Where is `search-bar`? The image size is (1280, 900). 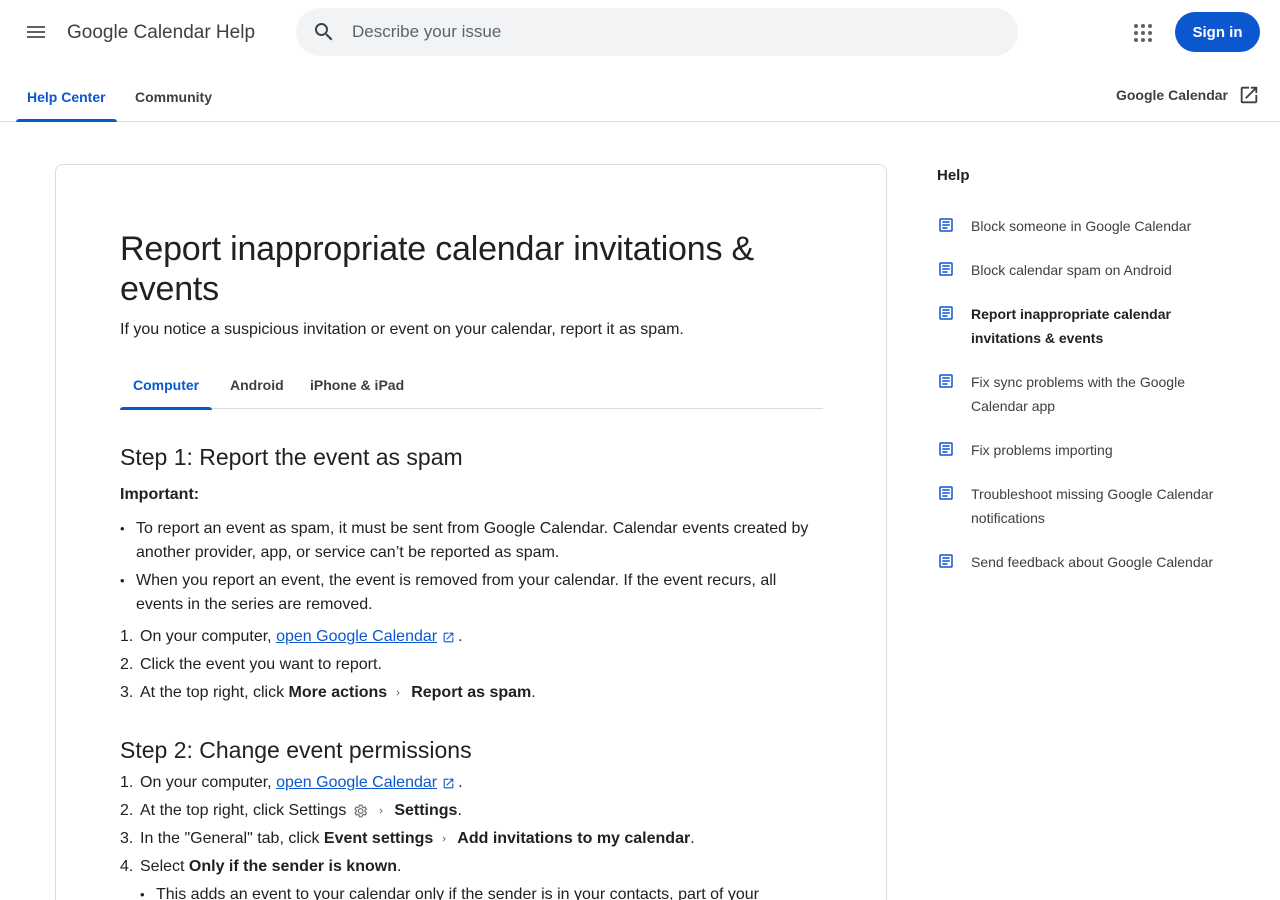
search-bar is located at coordinates (657, 32).